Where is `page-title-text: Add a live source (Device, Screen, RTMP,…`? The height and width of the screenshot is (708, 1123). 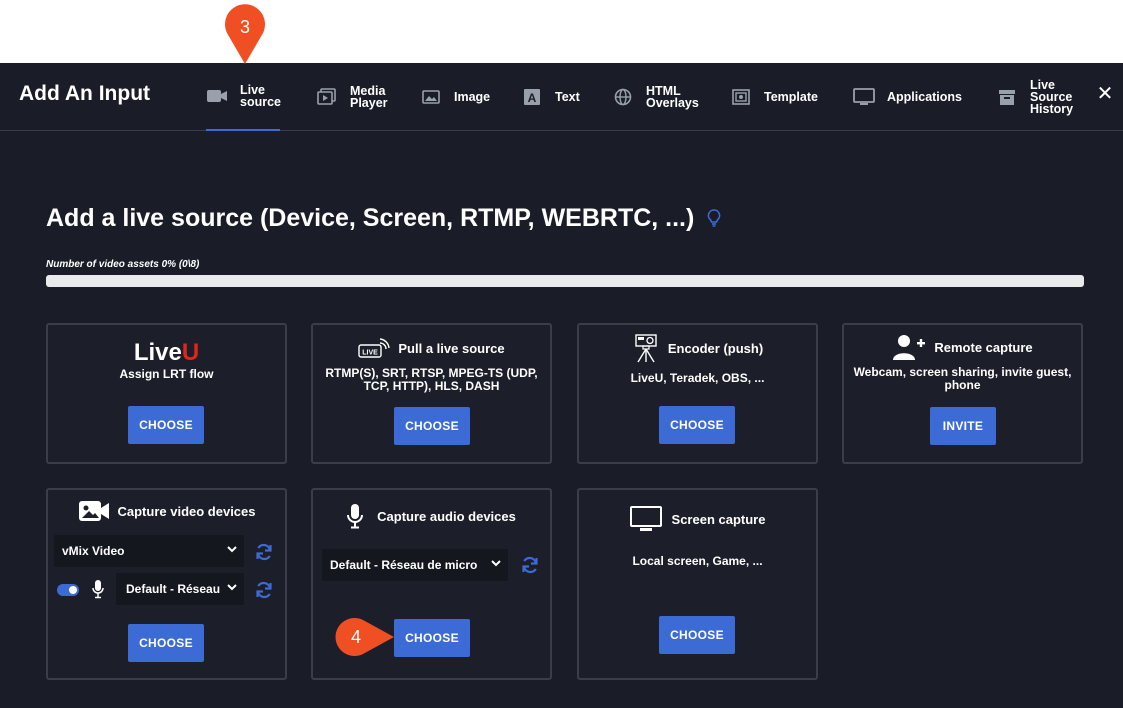
page-title-text: Add a live source (Device, Screen, RTMP,… is located at coordinates (370, 218).